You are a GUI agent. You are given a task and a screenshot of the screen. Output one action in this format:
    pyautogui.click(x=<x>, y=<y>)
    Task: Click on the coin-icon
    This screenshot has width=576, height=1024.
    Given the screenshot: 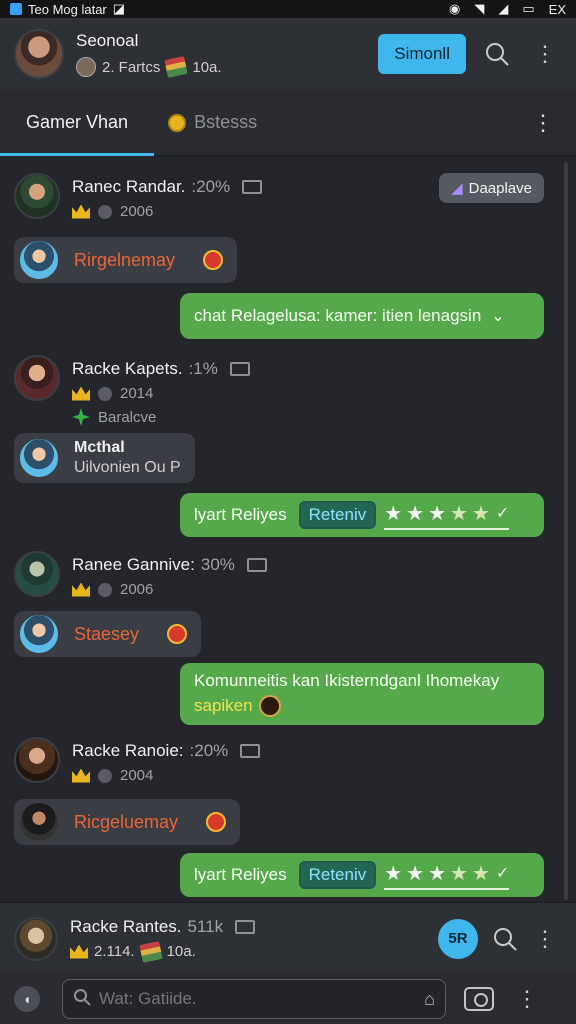 What is the action you would take?
    pyautogui.click(x=177, y=122)
    